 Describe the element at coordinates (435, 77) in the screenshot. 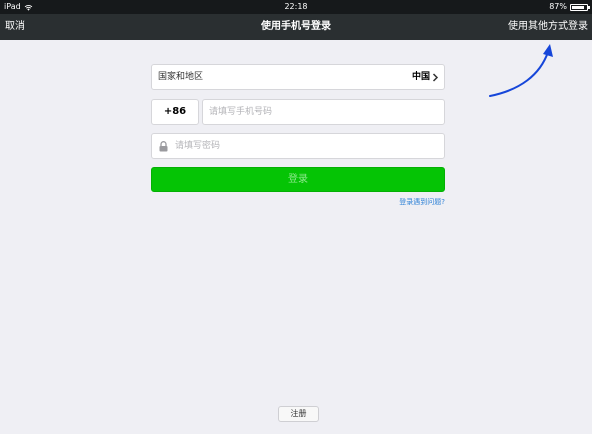

I see `chevron-right-icon` at that location.